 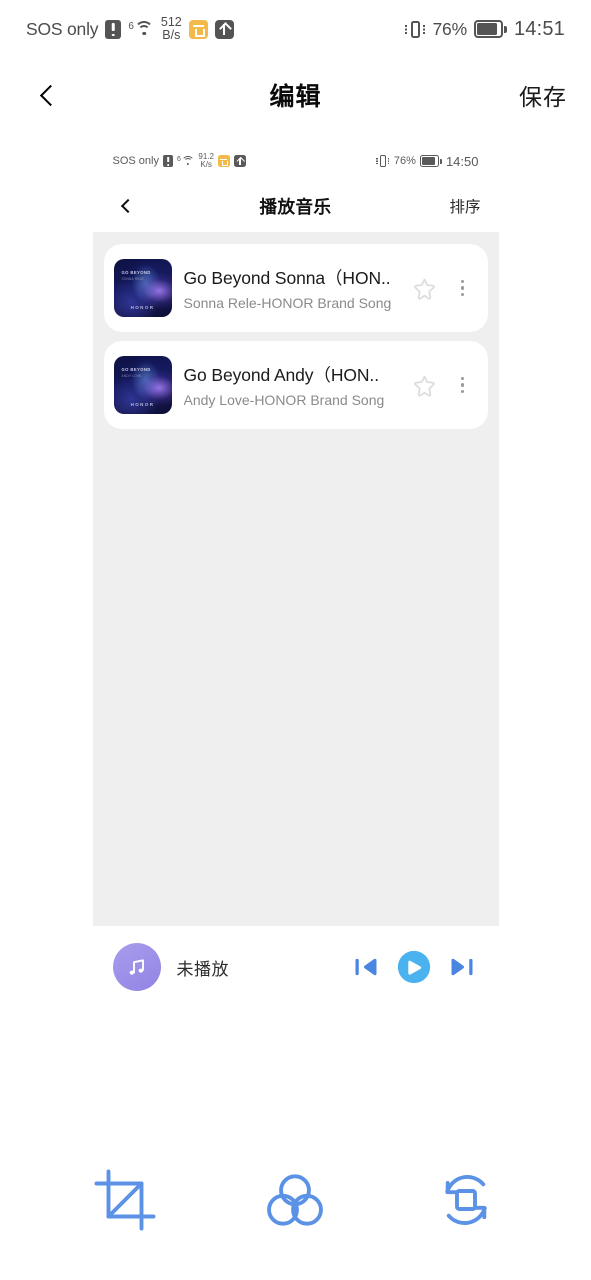 I want to click on now-playing-thumb, so click(x=136, y=967).